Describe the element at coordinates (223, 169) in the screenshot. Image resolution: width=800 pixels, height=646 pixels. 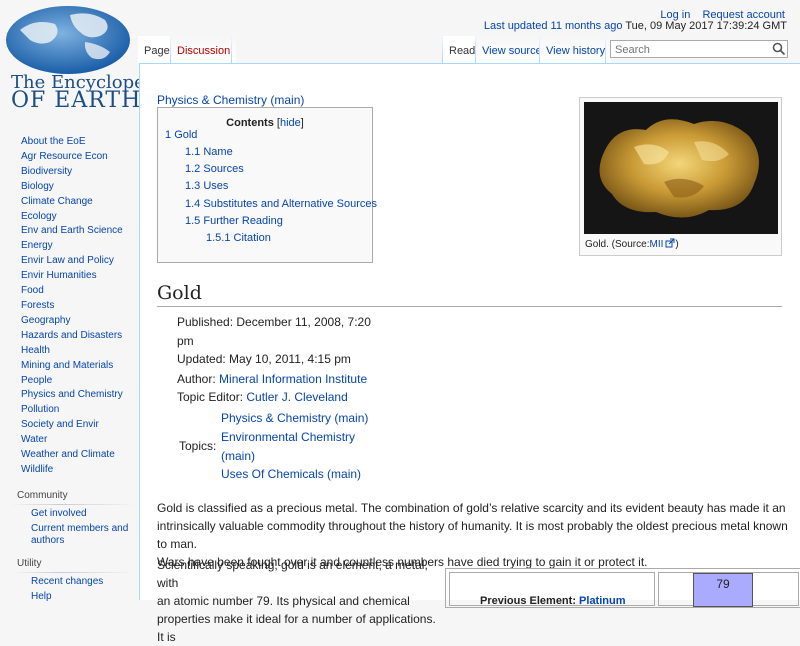
I see `toc-entry-text: Sources` at that location.